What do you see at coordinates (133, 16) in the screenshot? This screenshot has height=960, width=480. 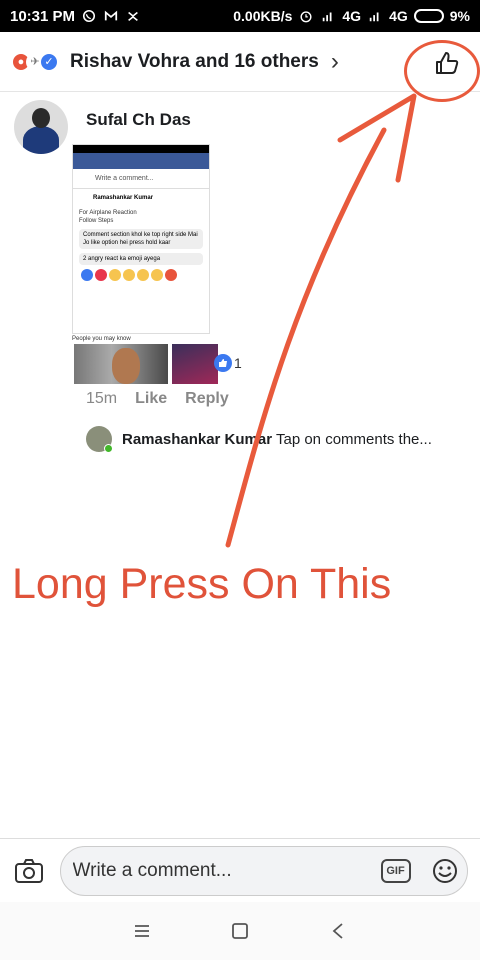 I see `notification-icon` at bounding box center [133, 16].